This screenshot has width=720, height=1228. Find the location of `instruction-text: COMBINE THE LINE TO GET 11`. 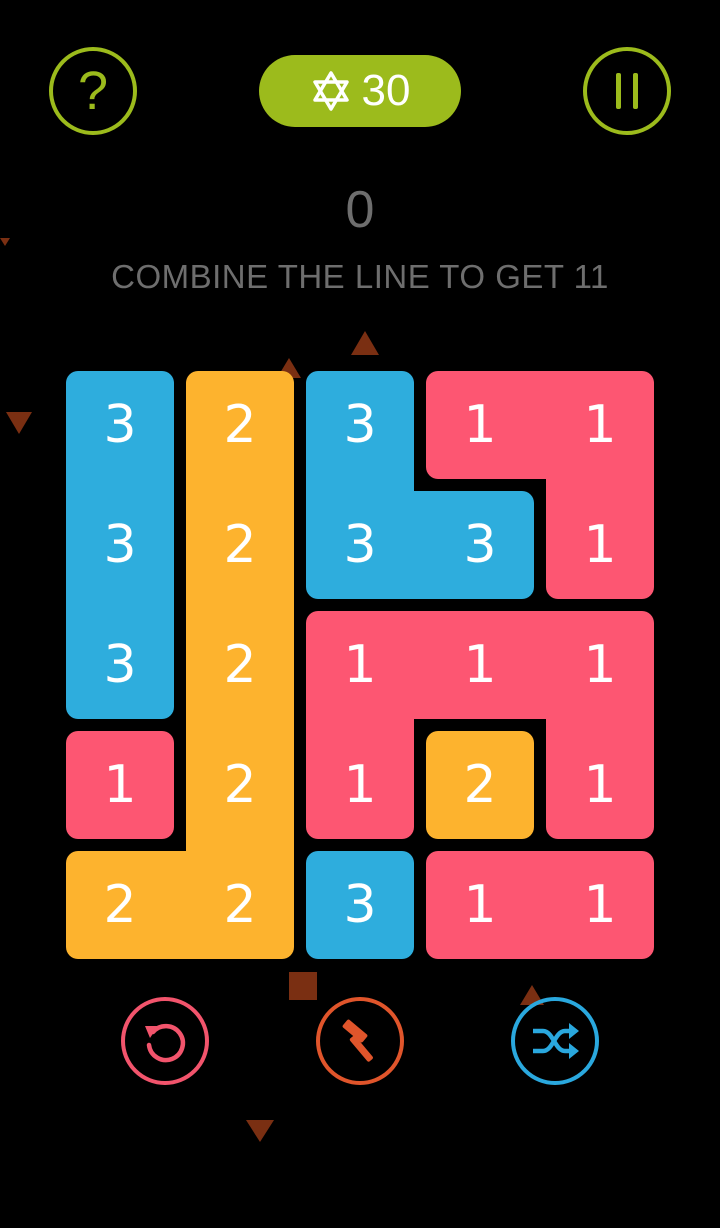

instruction-text: COMBINE THE LINE TO GET 11 is located at coordinates (360, 276).